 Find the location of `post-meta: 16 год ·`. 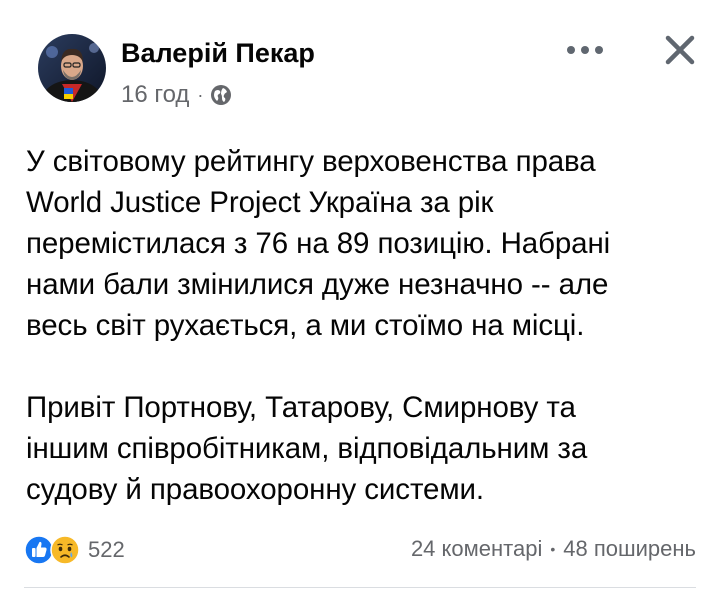

post-meta: 16 год · is located at coordinates (176, 95).